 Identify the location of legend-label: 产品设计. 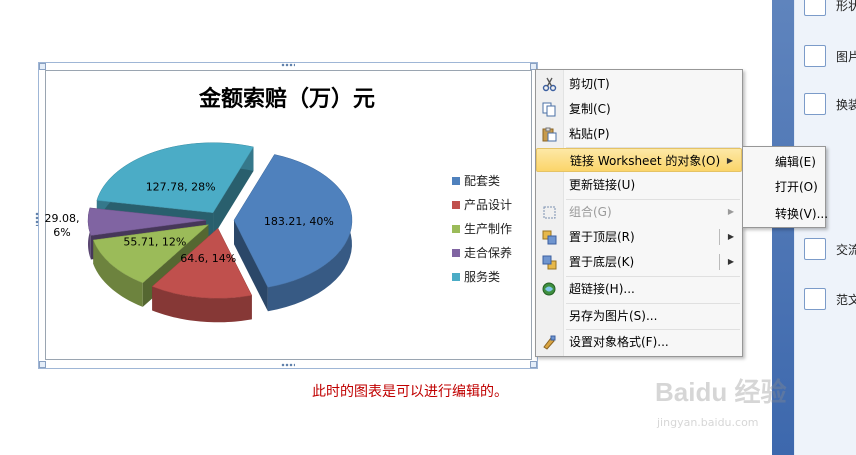
(488, 205).